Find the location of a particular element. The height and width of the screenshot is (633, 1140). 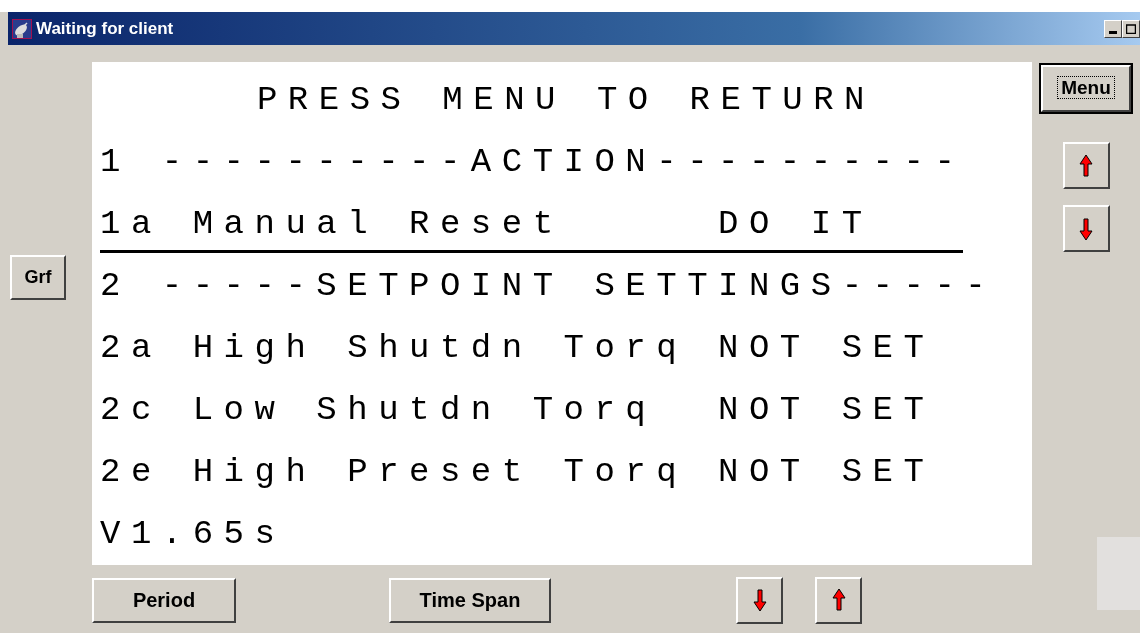

step-up-button is located at coordinates (838, 600).